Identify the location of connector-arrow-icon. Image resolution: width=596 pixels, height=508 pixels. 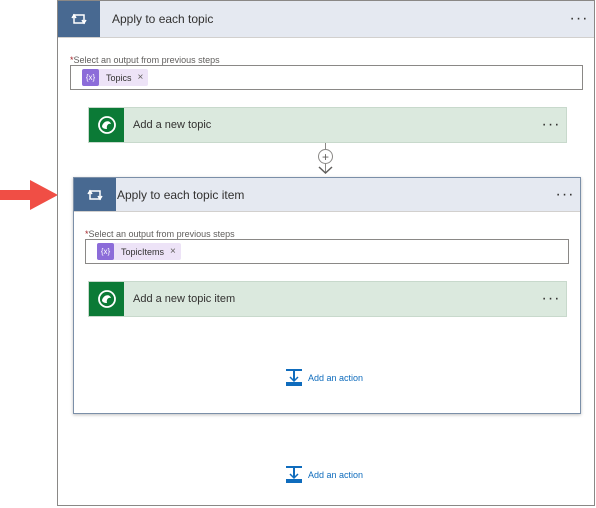
(325, 170).